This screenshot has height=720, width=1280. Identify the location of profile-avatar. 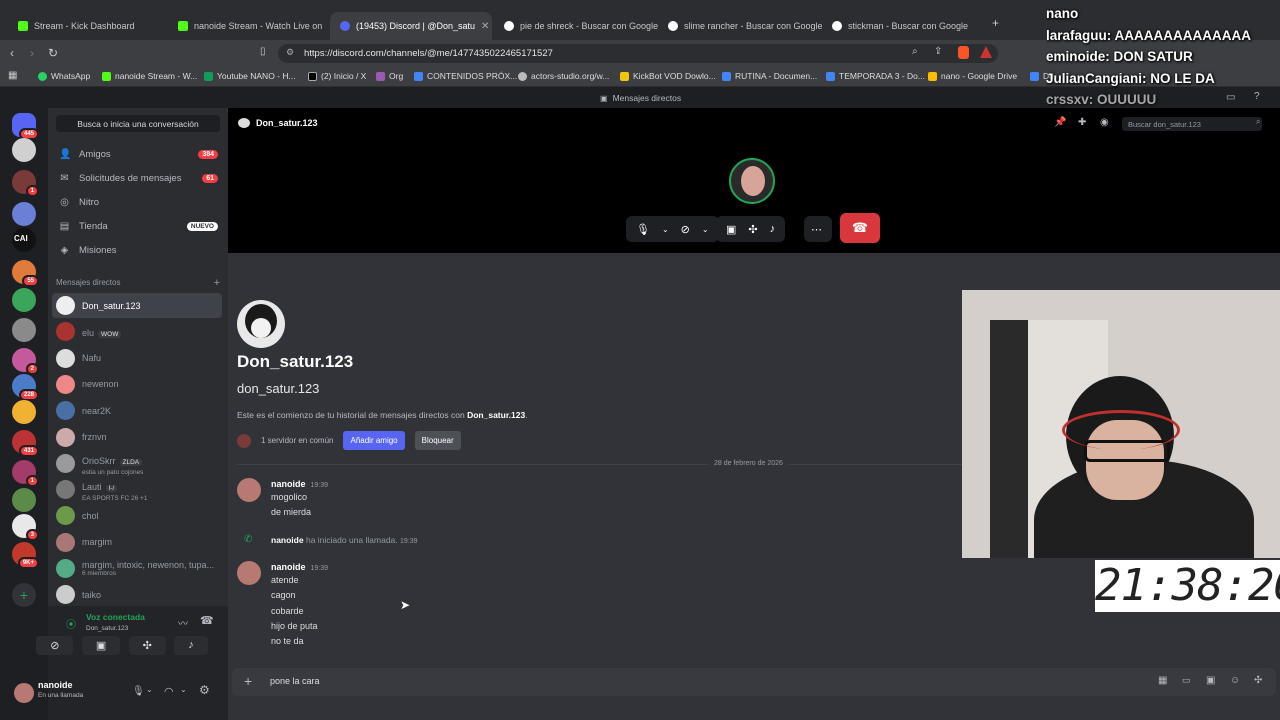
(261, 324).